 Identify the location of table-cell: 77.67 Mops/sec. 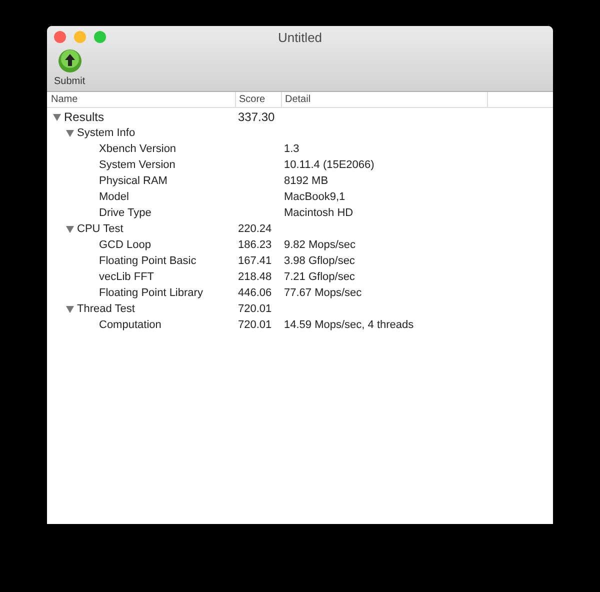
(323, 293).